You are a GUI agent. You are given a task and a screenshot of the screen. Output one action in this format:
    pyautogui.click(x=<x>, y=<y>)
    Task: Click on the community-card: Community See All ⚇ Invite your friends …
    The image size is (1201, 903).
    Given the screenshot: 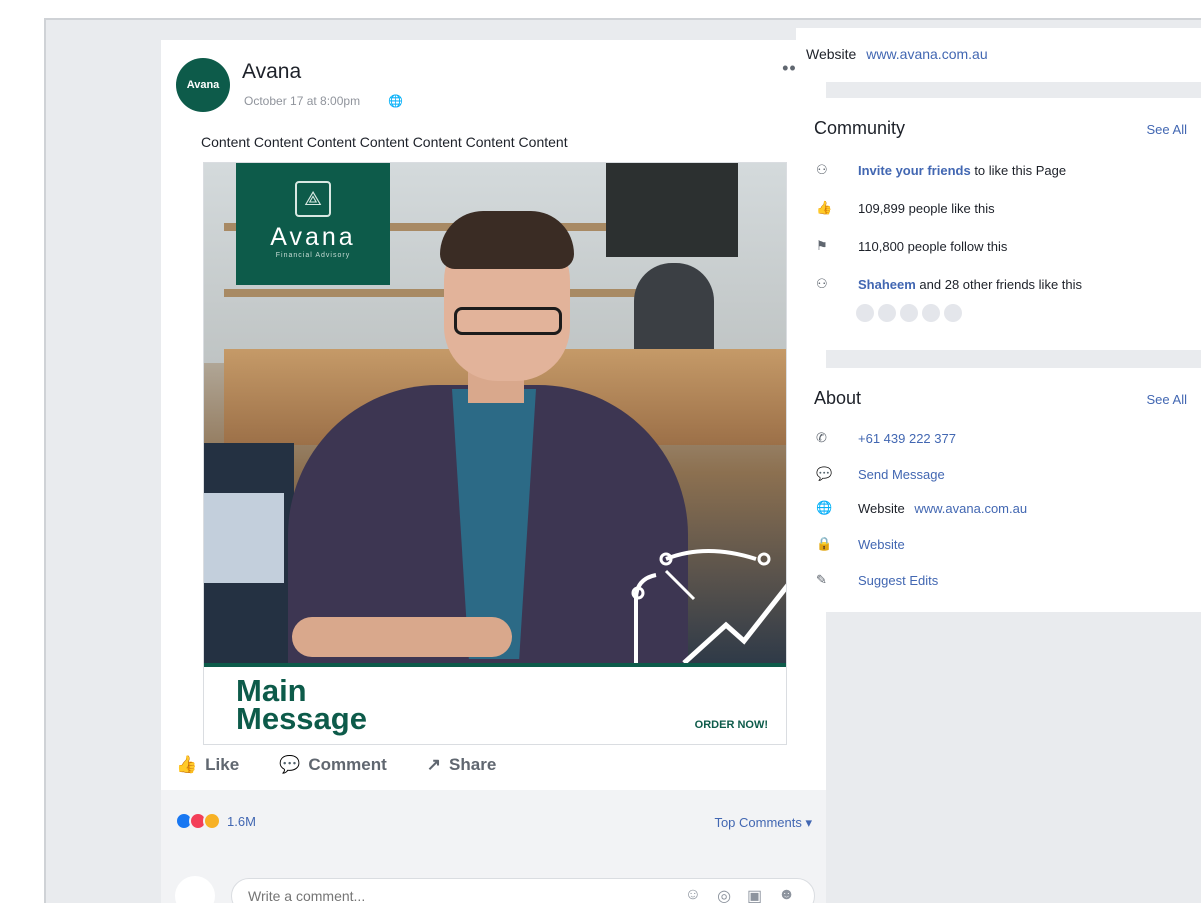 What is the action you would take?
    pyautogui.click(x=998, y=224)
    